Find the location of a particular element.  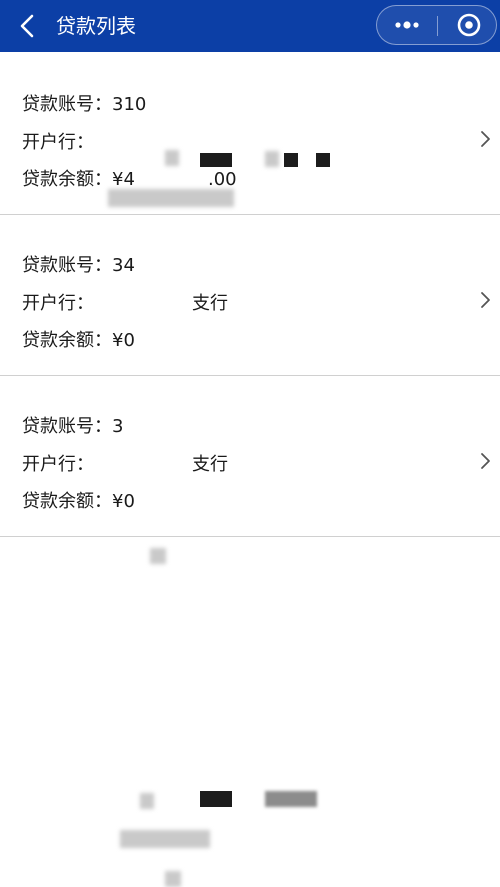

navigation-bar: 贷款列表 is located at coordinates (250, 26).